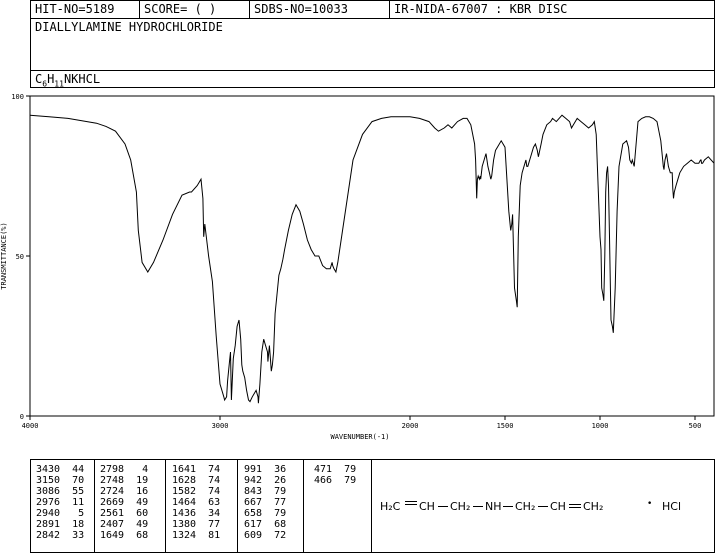  What do you see at coordinates (124, 524) in the screenshot?
I see `peak-entry: 2407 49` at bounding box center [124, 524].